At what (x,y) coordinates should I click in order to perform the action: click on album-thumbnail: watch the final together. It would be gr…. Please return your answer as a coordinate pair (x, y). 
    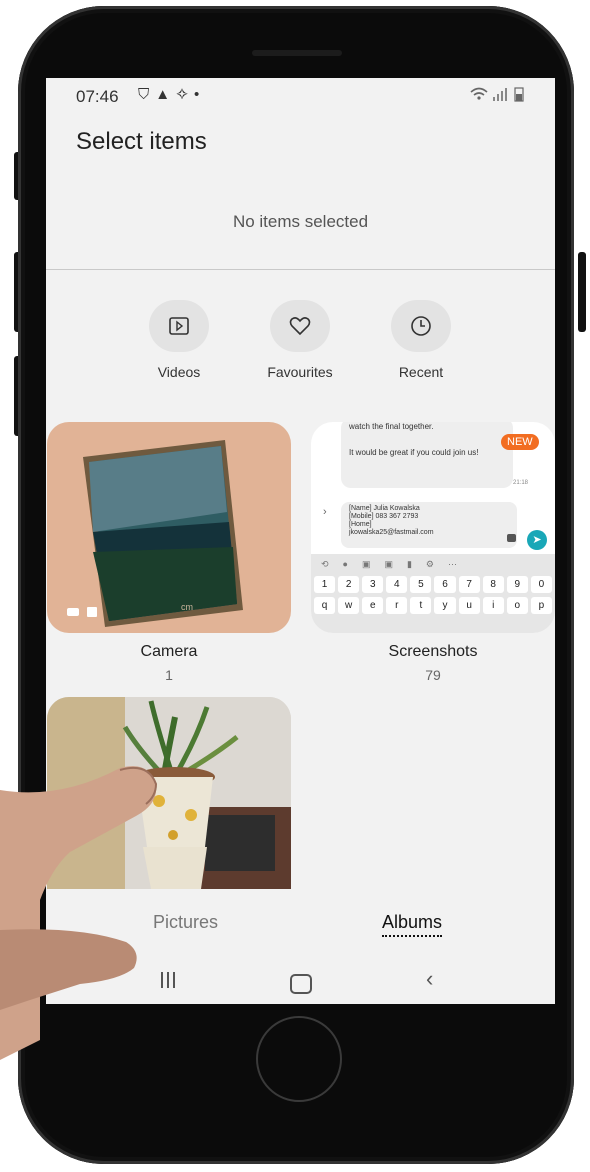
    Looking at the image, I should click on (433, 527).